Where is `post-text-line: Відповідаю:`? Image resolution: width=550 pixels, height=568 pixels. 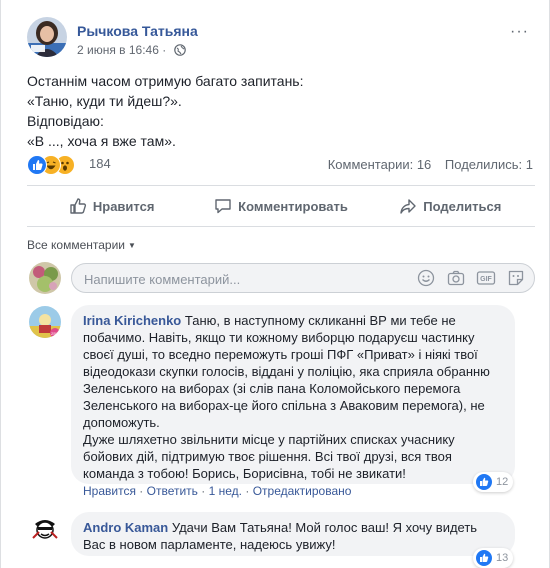 post-text-line: Відповідаю: is located at coordinates (65, 121).